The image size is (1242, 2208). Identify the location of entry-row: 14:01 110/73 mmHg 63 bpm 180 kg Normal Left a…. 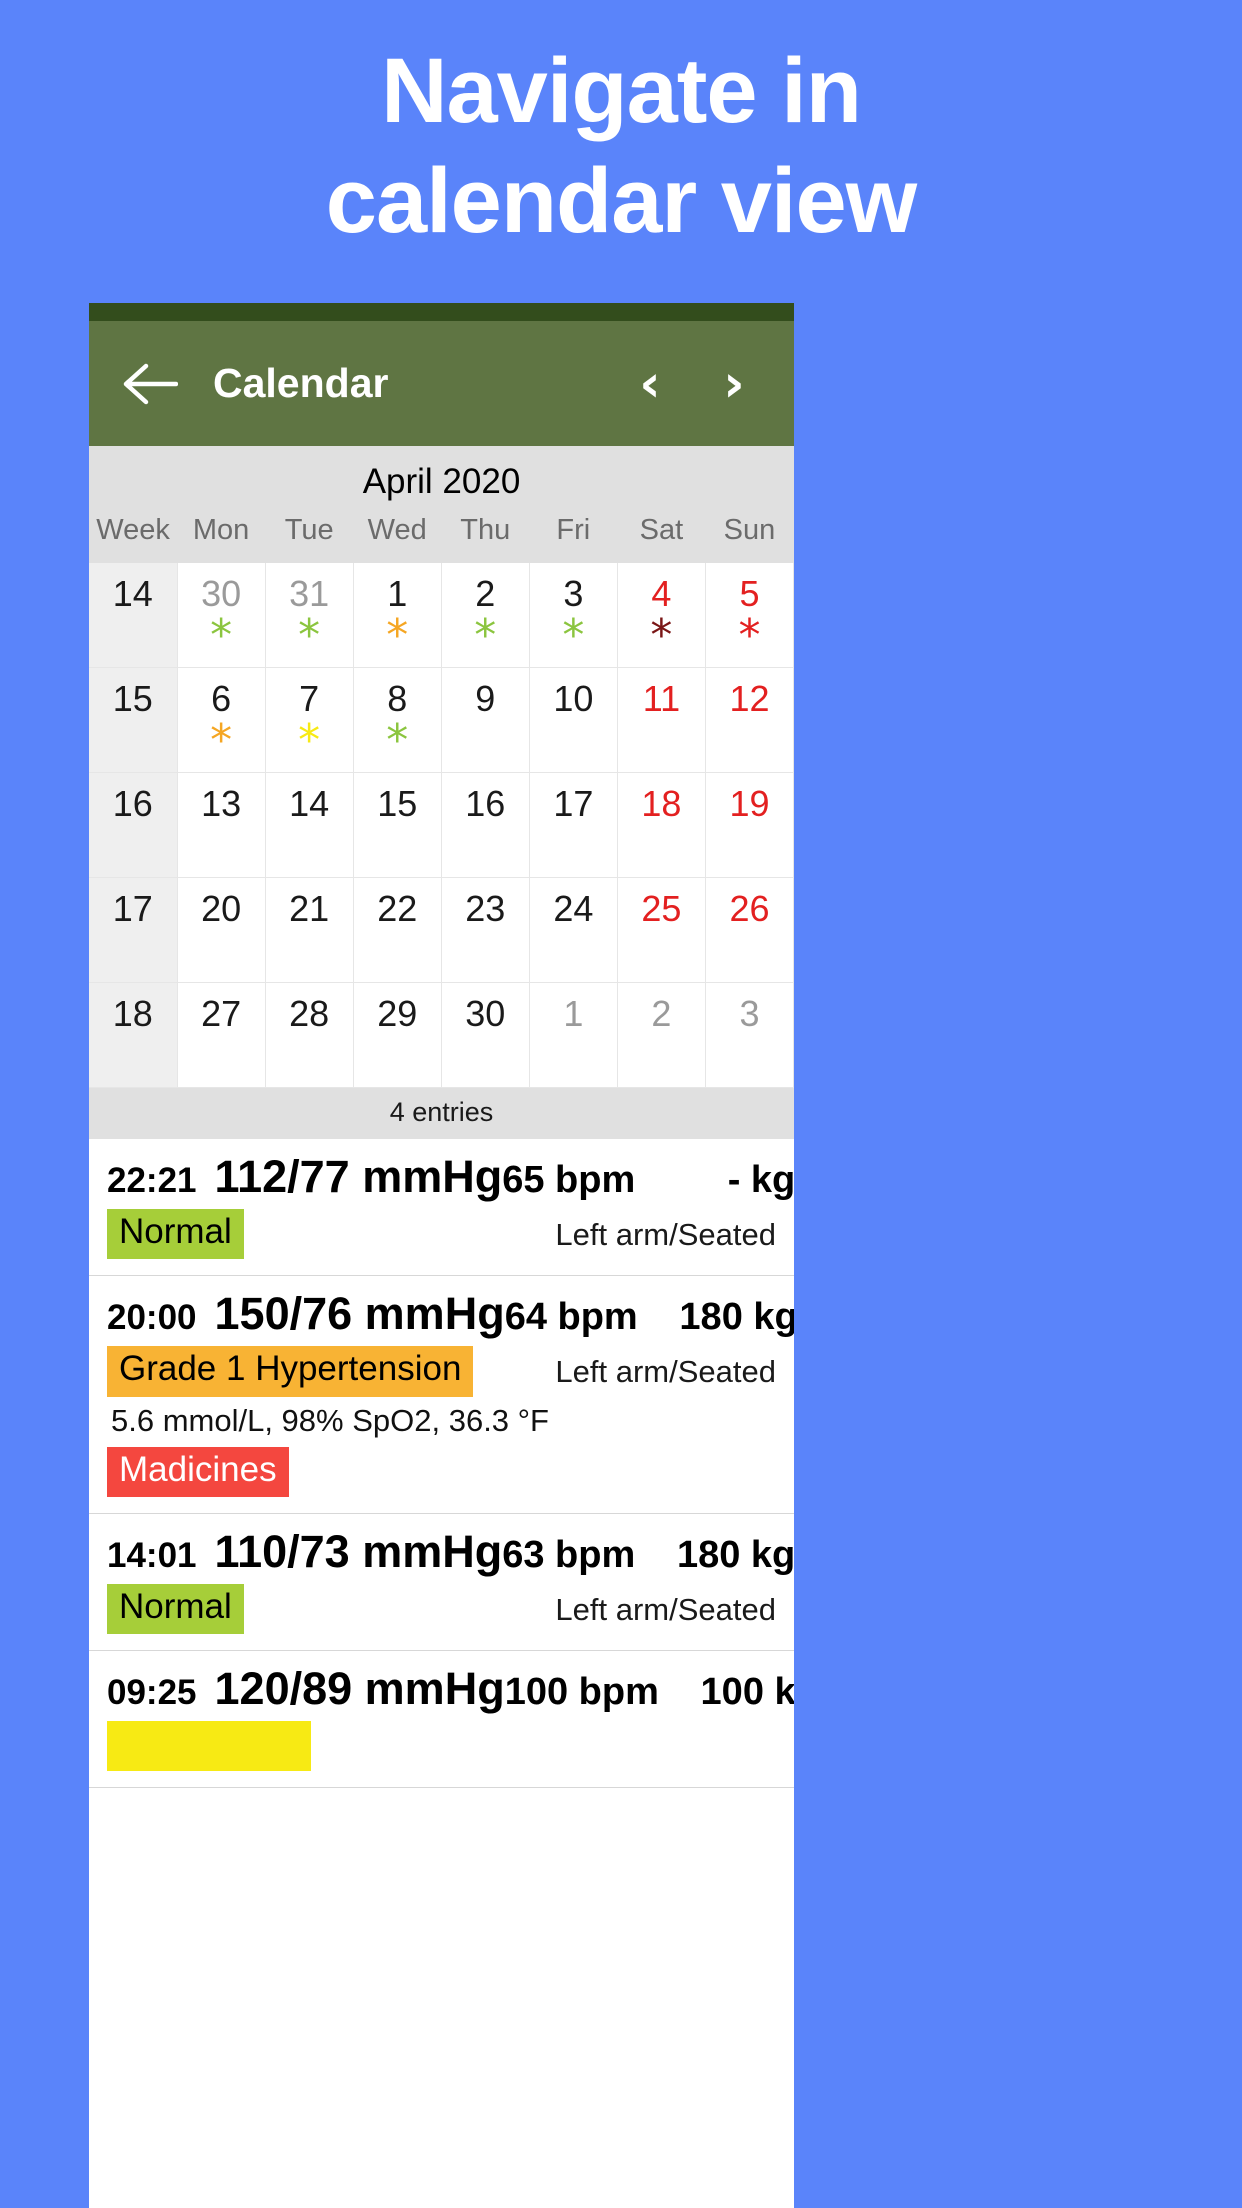
(441, 1582).